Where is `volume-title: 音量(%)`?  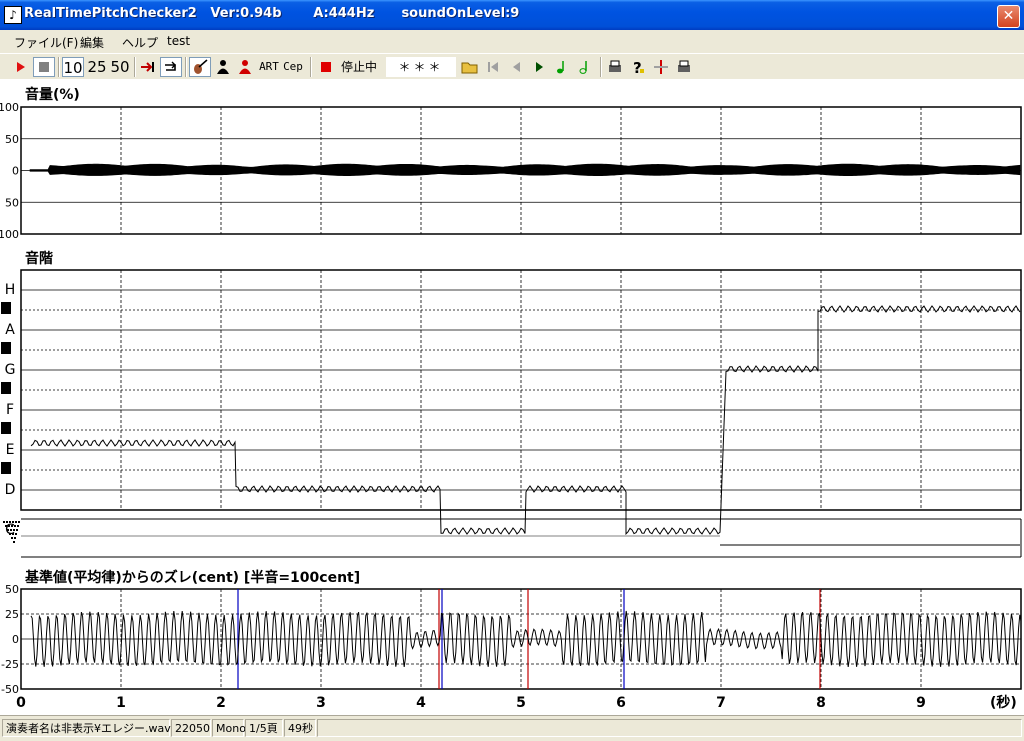
volume-title: 音量(%) is located at coordinates (52, 94).